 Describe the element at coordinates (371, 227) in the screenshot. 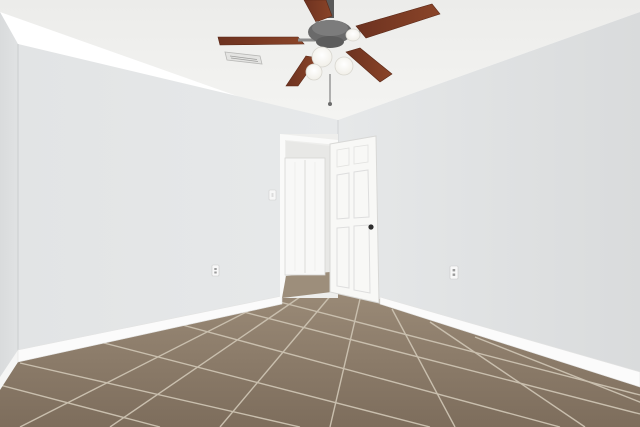

I see `door-knob-icon` at that location.